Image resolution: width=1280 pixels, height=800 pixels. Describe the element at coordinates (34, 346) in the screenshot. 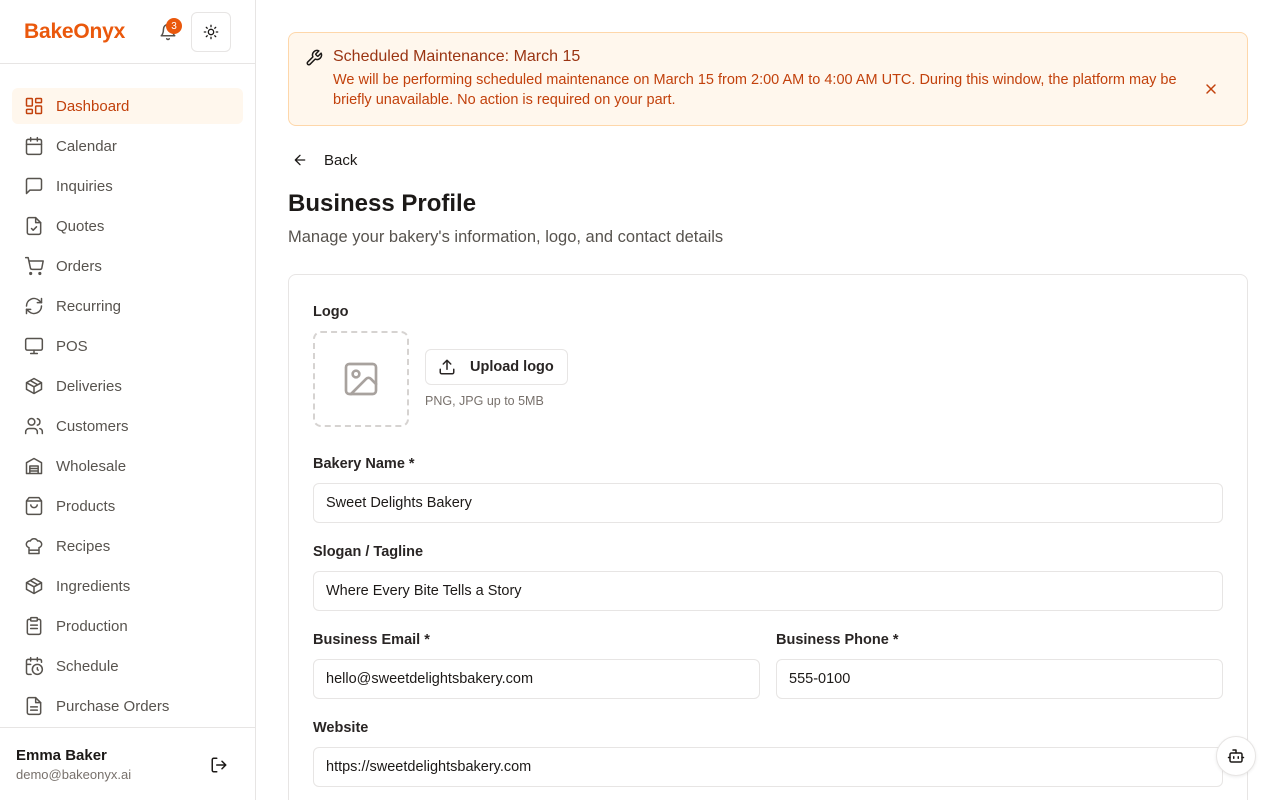

I see `monitor-icon` at that location.